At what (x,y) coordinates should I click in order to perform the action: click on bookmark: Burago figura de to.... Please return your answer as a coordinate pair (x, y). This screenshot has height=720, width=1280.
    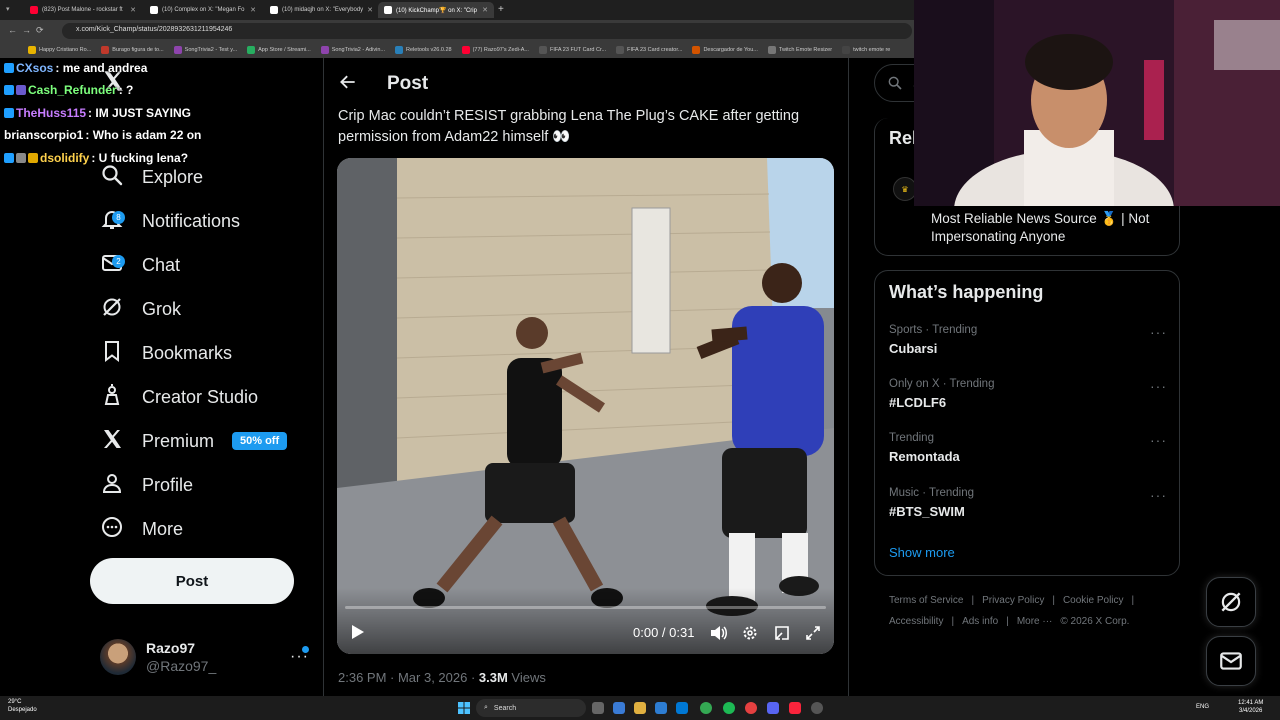
    Looking at the image, I should click on (132, 50).